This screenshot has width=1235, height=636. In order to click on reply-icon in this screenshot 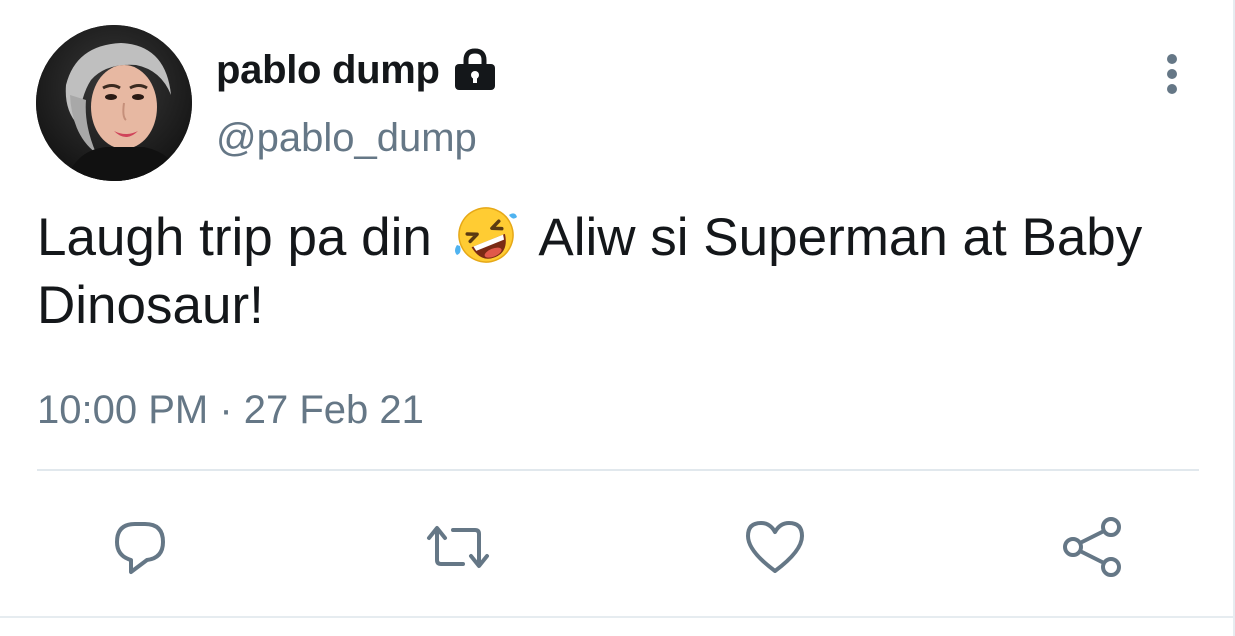, I will do `click(140, 548)`.